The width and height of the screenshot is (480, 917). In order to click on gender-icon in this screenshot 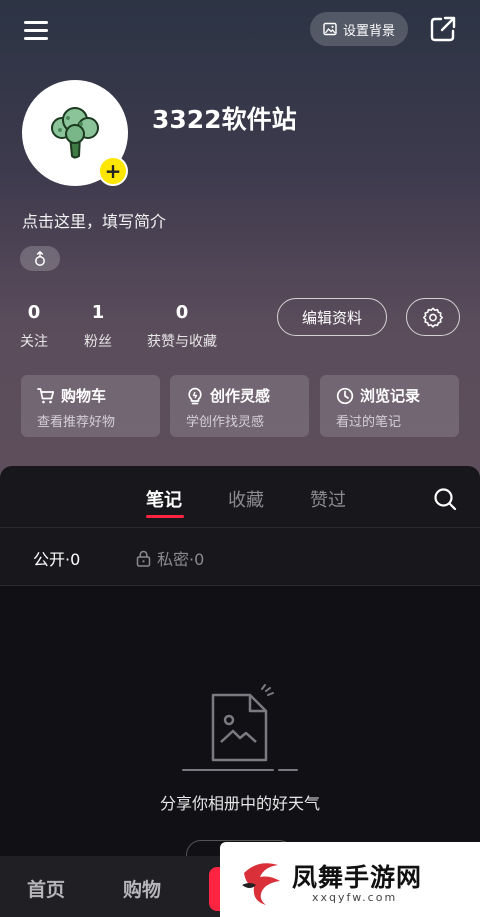, I will do `click(40, 258)`.